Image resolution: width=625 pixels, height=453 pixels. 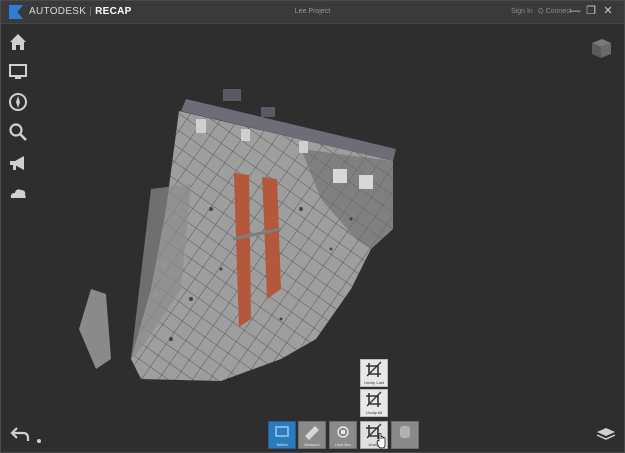 I want to click on measure-label: Measure, so click(x=312, y=444).